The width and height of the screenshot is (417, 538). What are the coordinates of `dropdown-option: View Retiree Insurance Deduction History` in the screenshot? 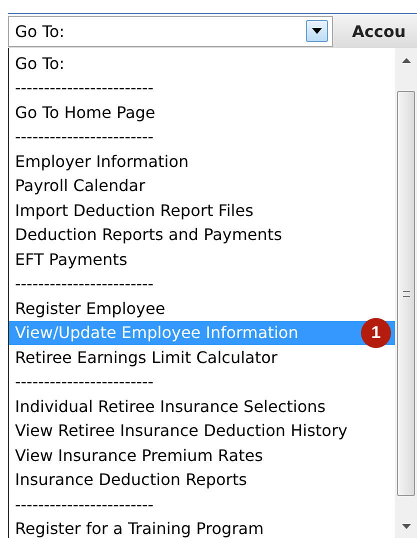 It's located at (202, 430).